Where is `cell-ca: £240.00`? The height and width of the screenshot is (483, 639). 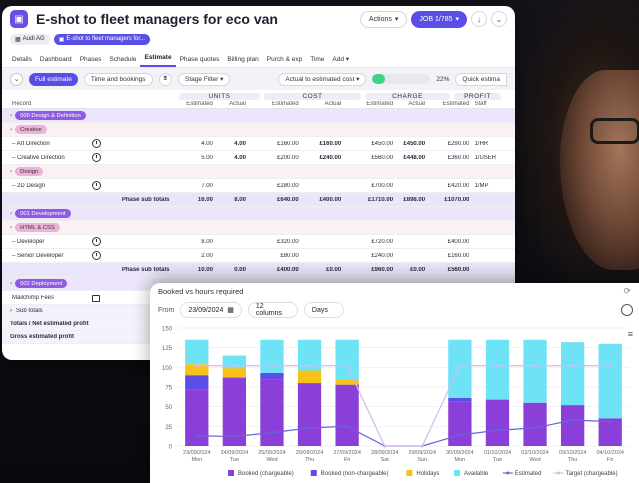 cell-ca: £240.00 is located at coordinates (320, 158).